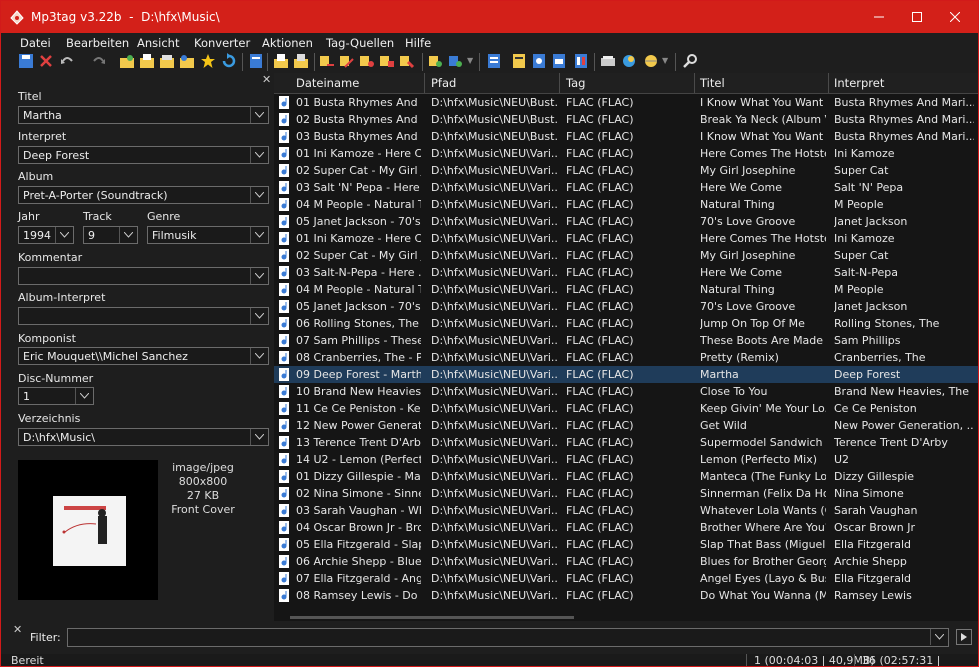 Image resolution: width=979 pixels, height=667 pixels. I want to click on menu-tag-quellen: Tag-Quellen, so click(360, 43).